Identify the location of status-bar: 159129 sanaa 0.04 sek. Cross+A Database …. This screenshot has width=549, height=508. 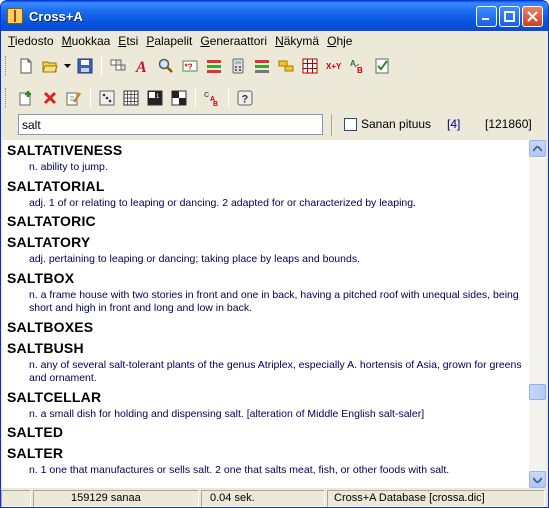
(274, 497).